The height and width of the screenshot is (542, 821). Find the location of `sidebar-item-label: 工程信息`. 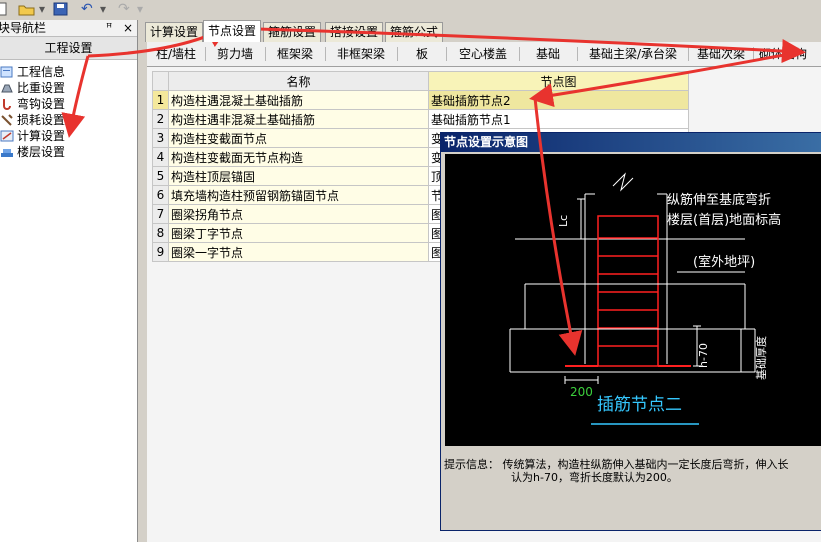

sidebar-item-label: 工程信息 is located at coordinates (41, 72).